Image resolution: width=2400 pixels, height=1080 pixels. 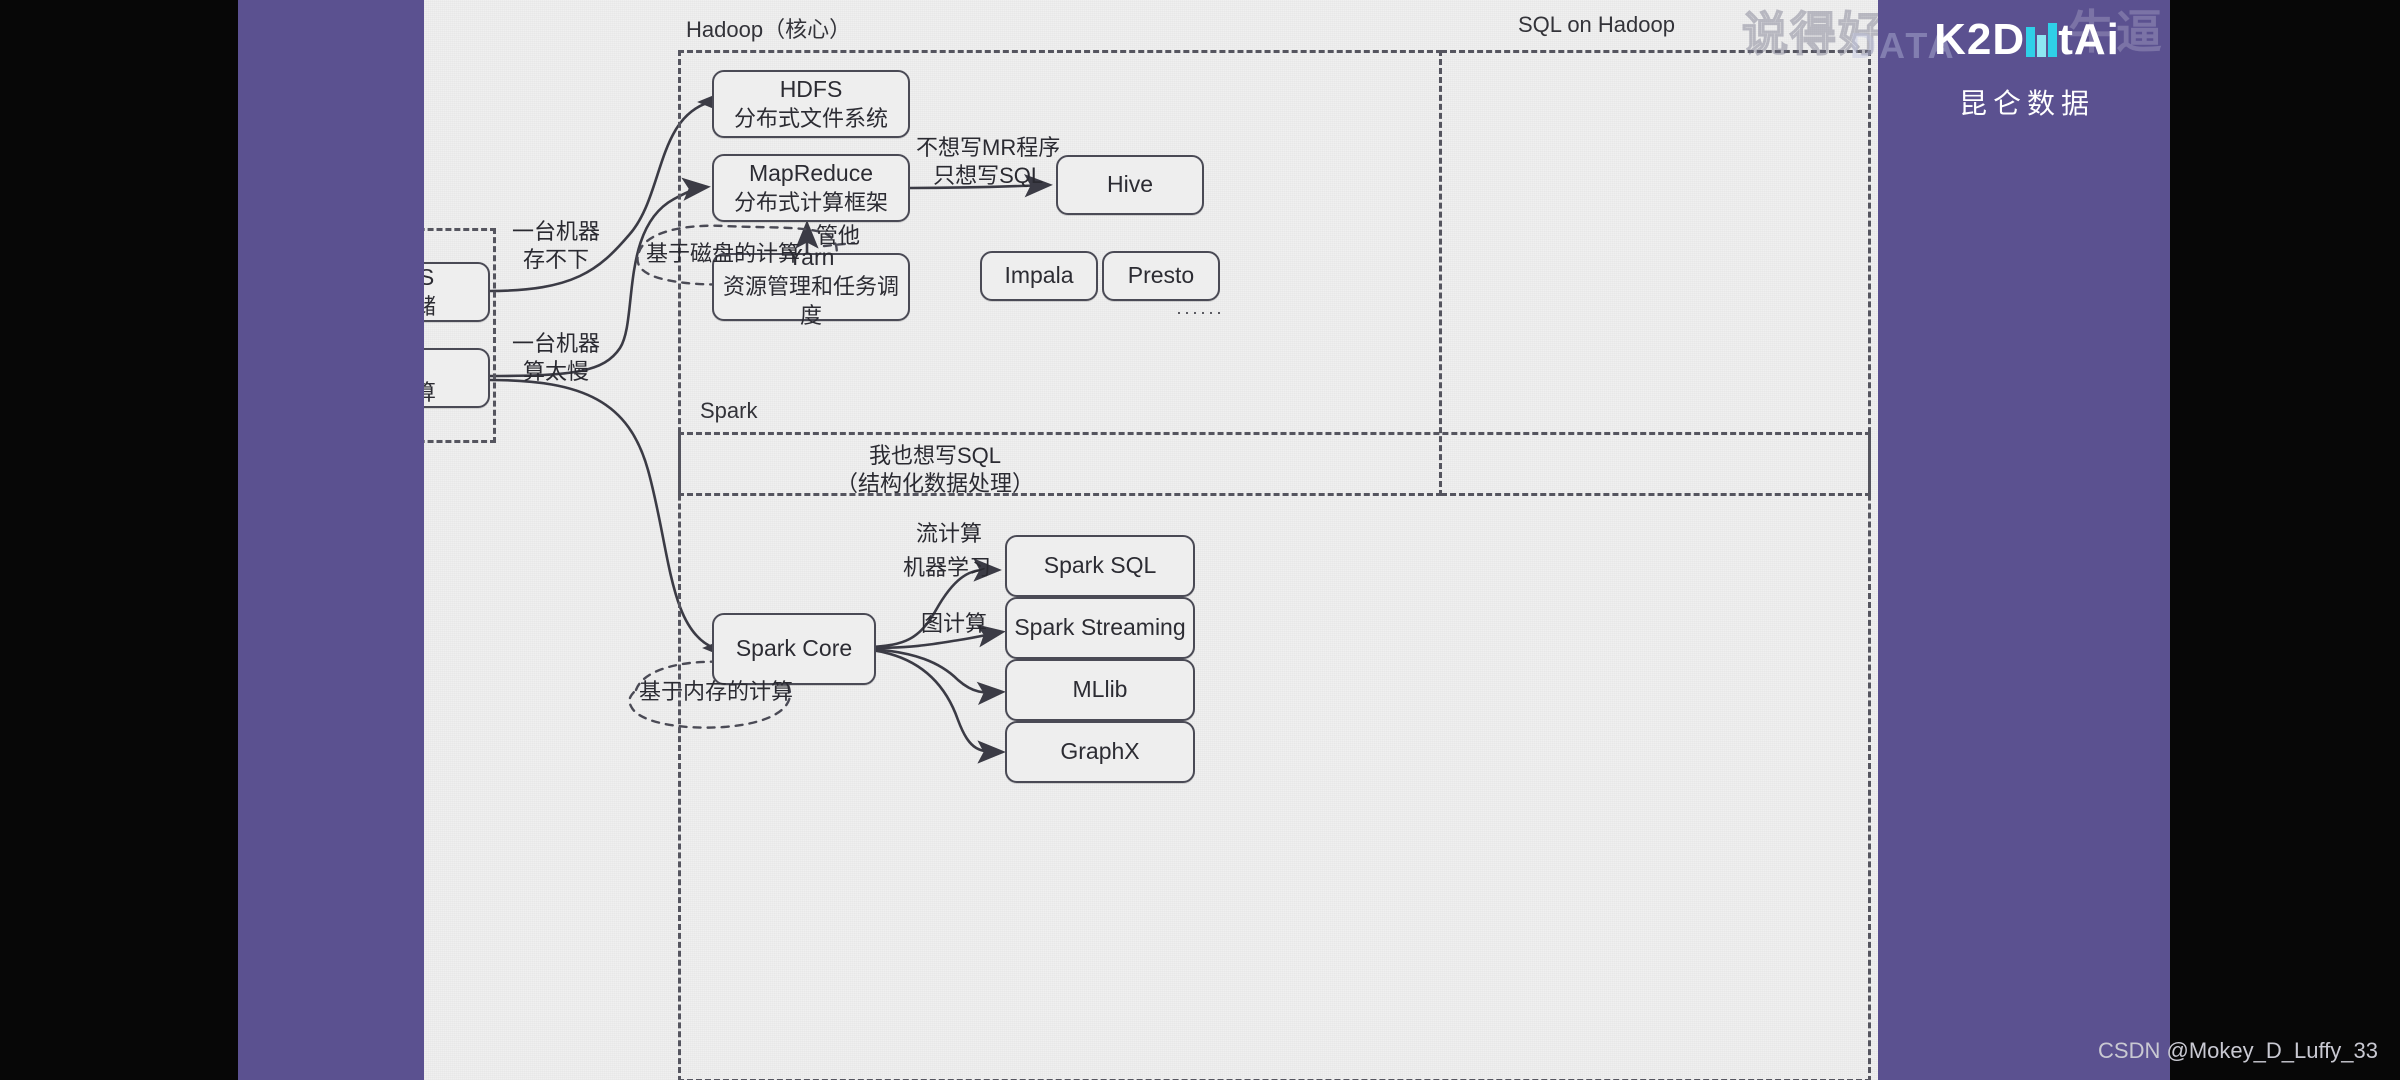 I want to click on node-spark-sql-title: Spark SQL, so click(x=1100, y=565).